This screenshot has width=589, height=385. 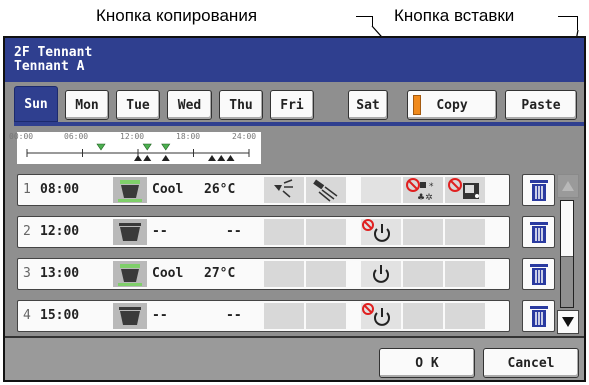 What do you see at coordinates (568, 16) in the screenshot?
I see `paste-leader-line` at bounding box center [568, 16].